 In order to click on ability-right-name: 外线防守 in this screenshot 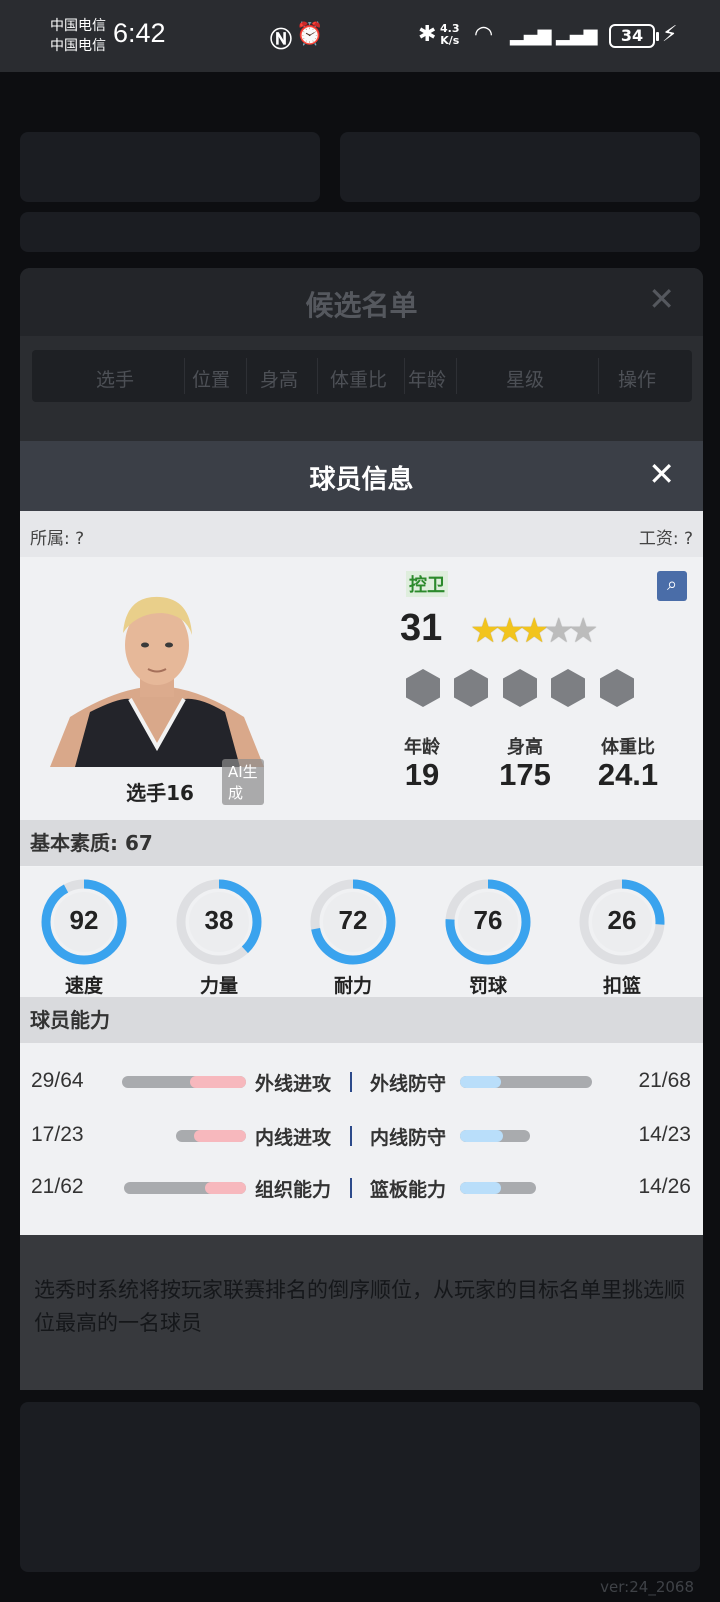, I will do `click(408, 1084)`.